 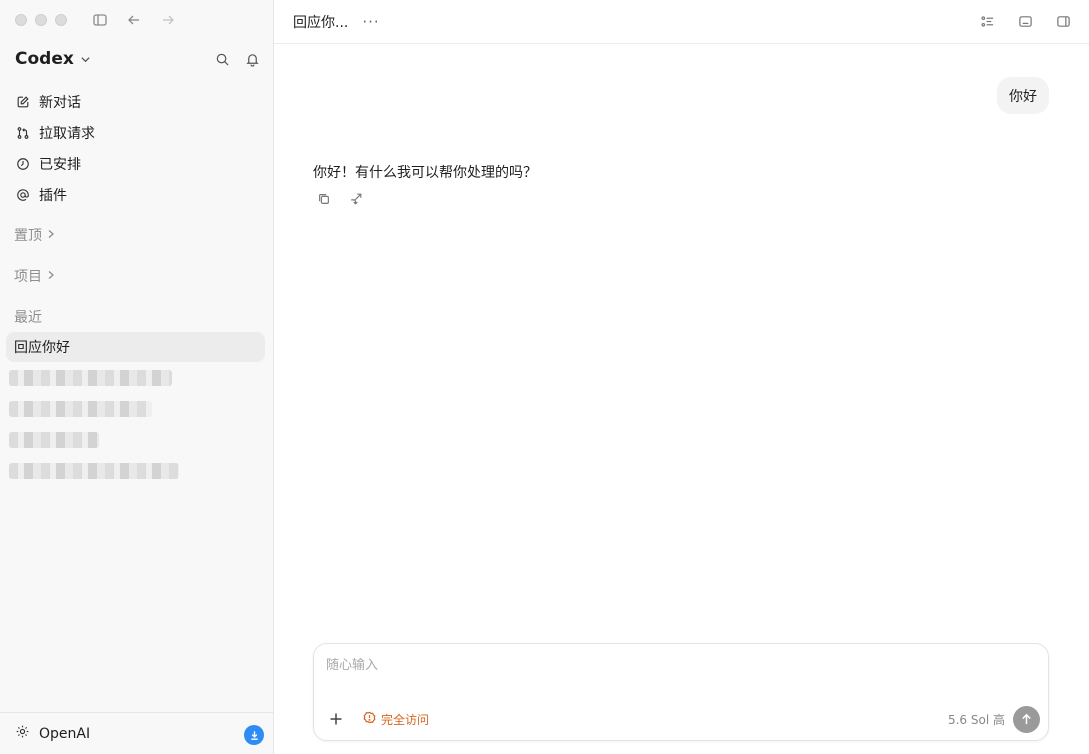 I want to click on sidebar-top-tools, so click(x=134, y=20).